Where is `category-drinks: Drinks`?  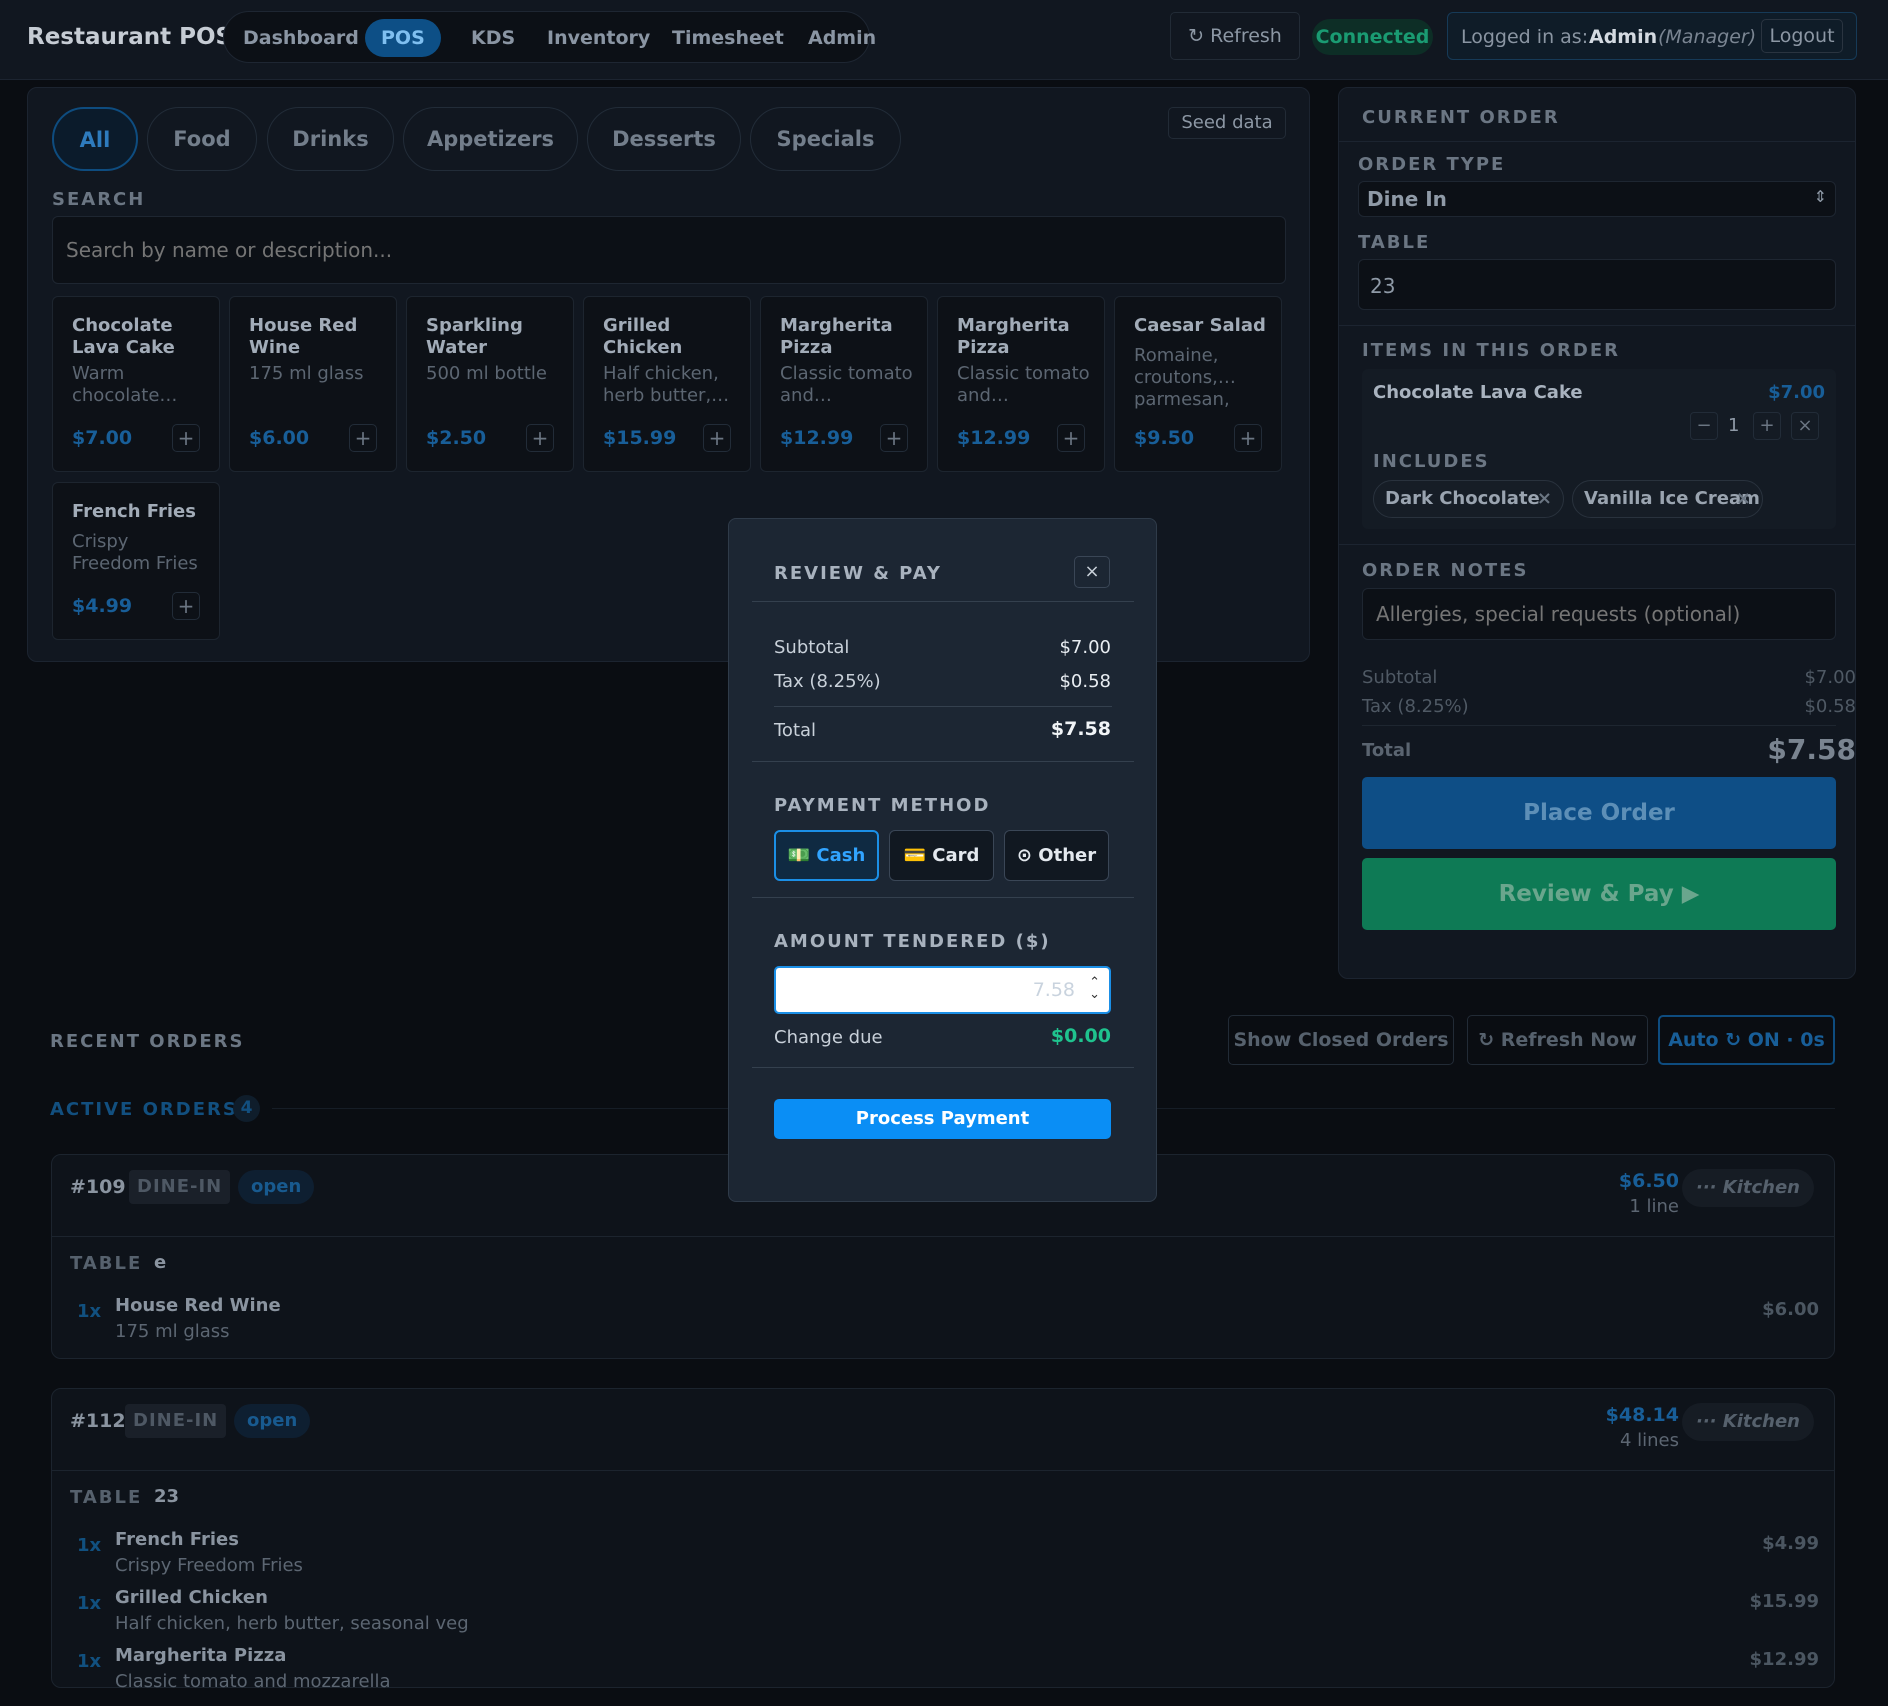 category-drinks: Drinks is located at coordinates (330, 139).